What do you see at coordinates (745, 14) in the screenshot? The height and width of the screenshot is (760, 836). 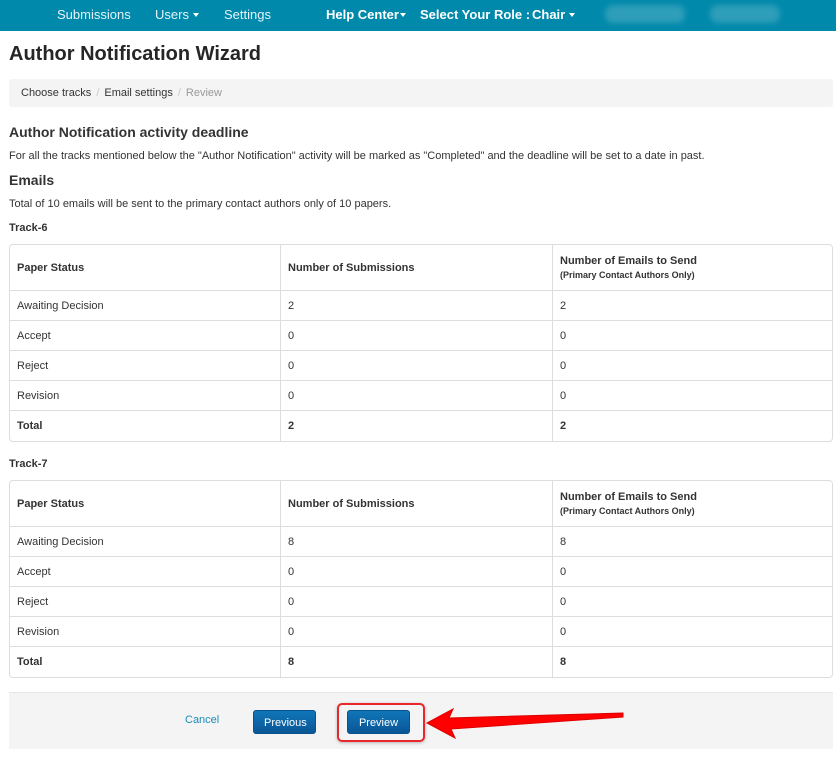 I see `user-menu-redacted` at bounding box center [745, 14].